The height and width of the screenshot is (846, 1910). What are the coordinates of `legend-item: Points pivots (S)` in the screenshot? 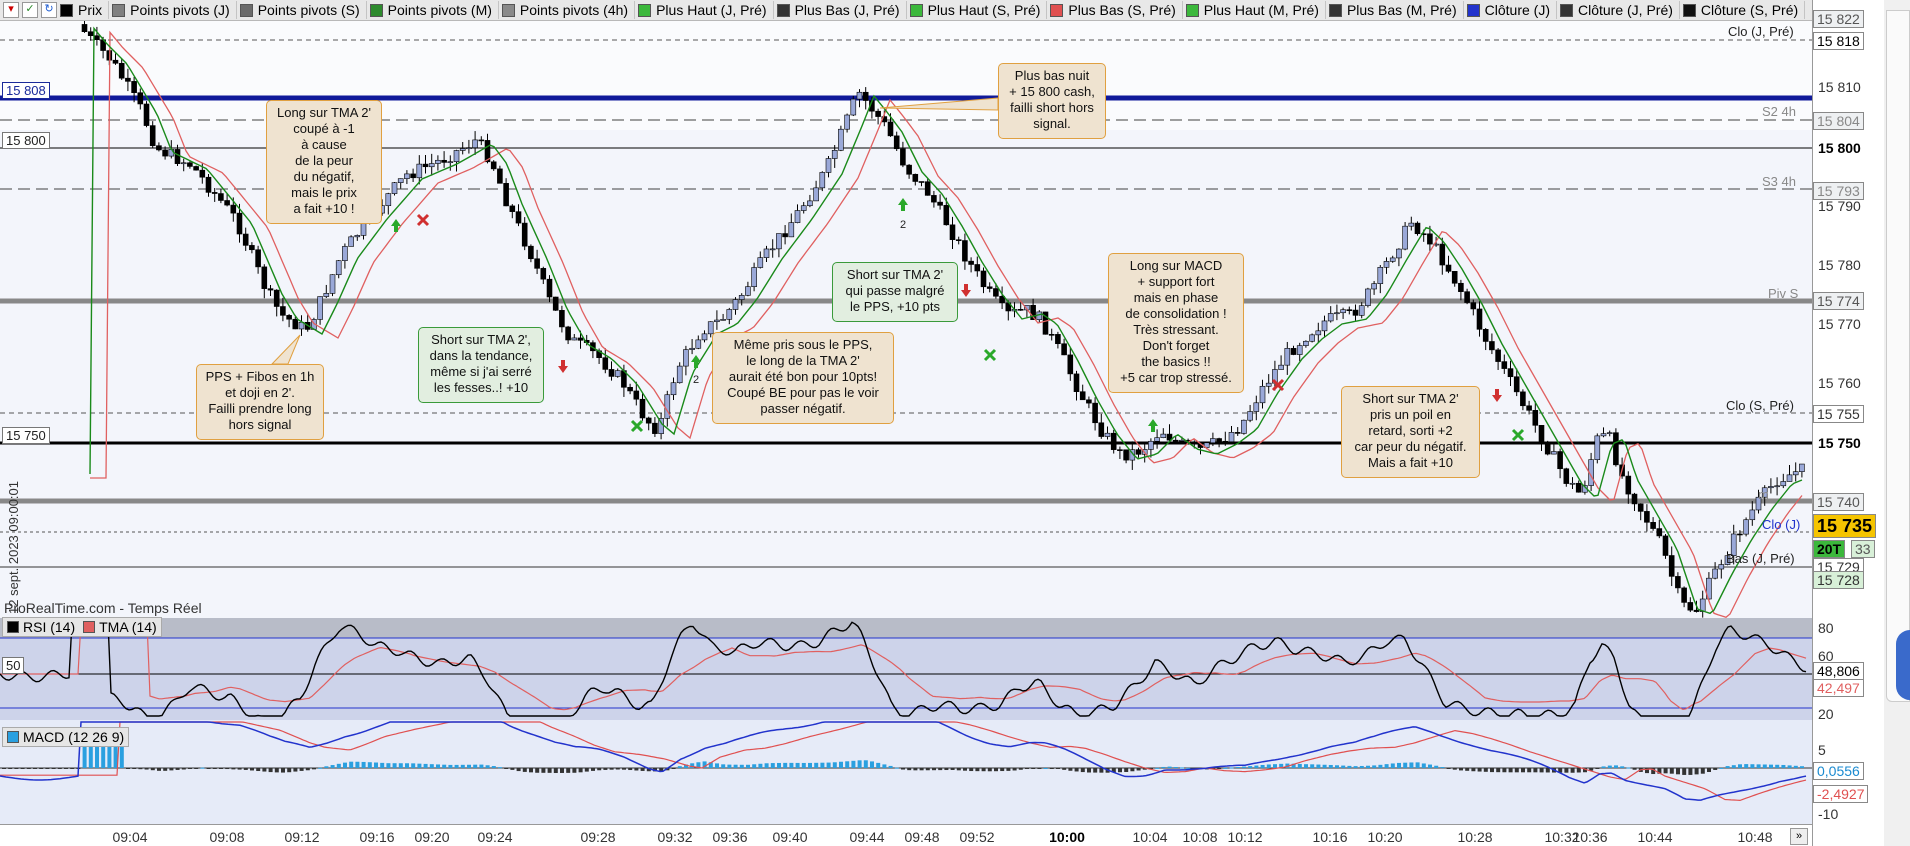 It's located at (302, 10).